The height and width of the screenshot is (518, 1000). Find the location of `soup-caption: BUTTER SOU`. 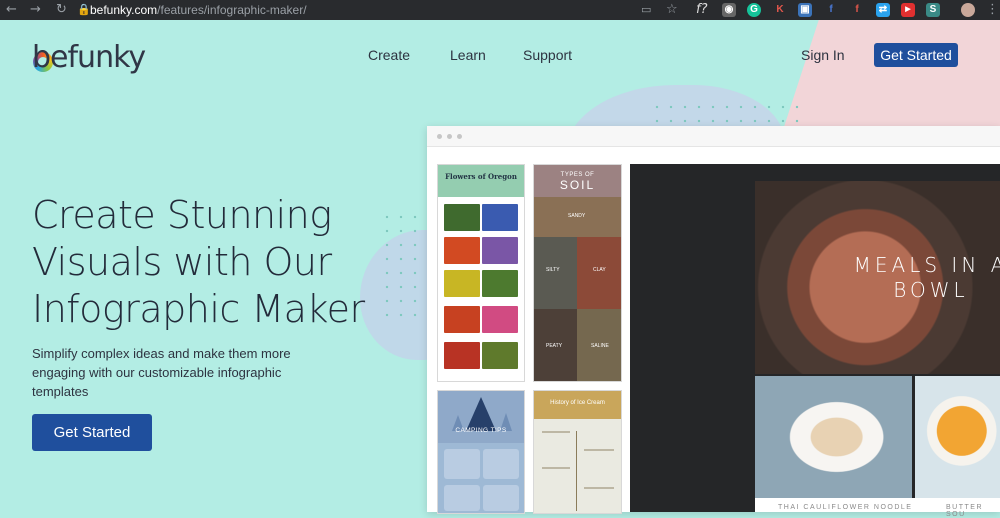

soup-caption: BUTTER SOU is located at coordinates (964, 511).